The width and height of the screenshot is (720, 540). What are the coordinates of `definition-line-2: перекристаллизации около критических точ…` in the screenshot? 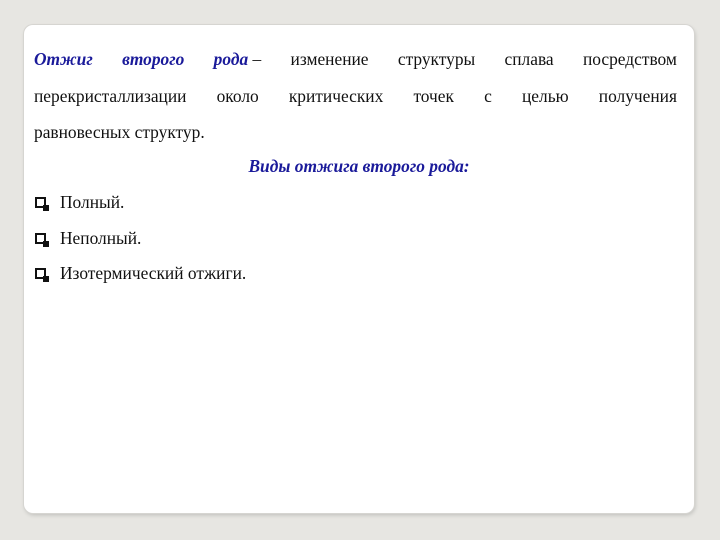 It's located at (355, 96).